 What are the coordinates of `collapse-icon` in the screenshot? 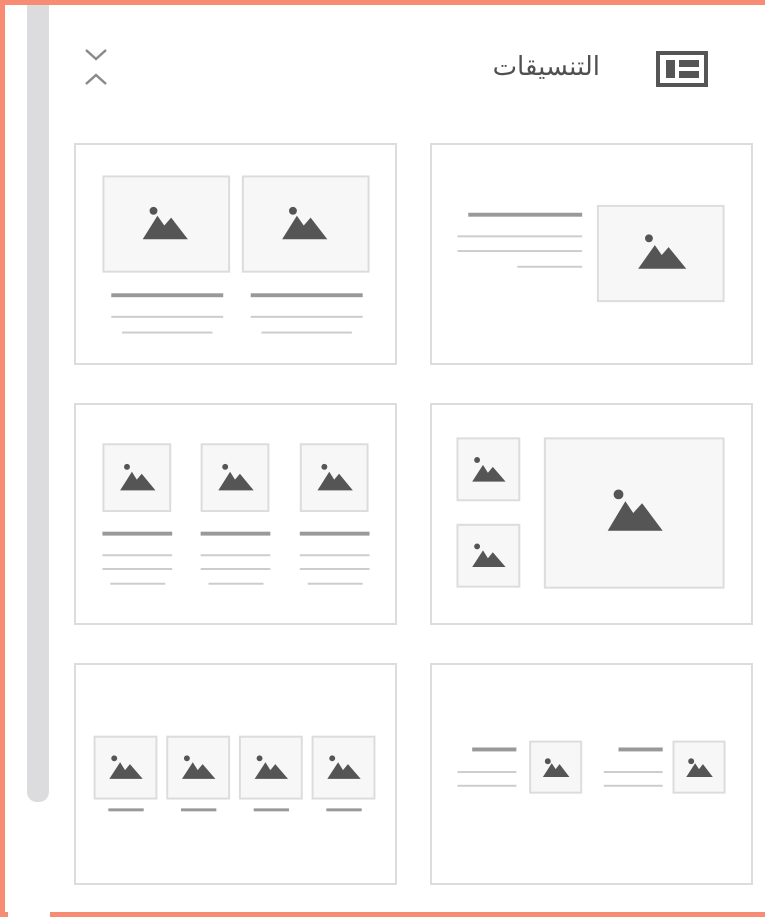 It's located at (96, 67).